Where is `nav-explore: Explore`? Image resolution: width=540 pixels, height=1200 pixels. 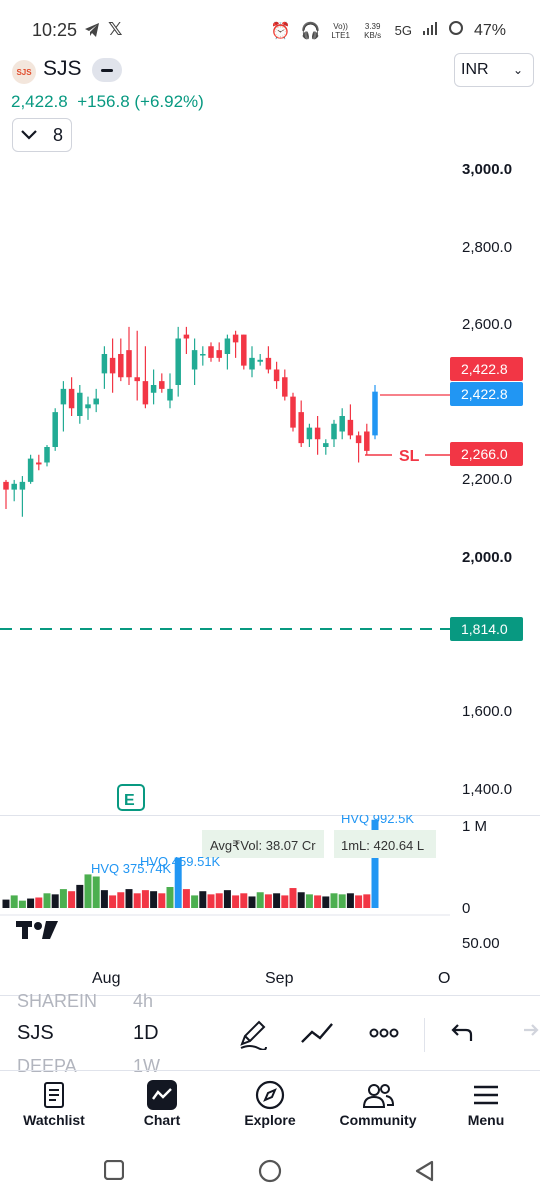 nav-explore: Explore is located at coordinates (270, 1103).